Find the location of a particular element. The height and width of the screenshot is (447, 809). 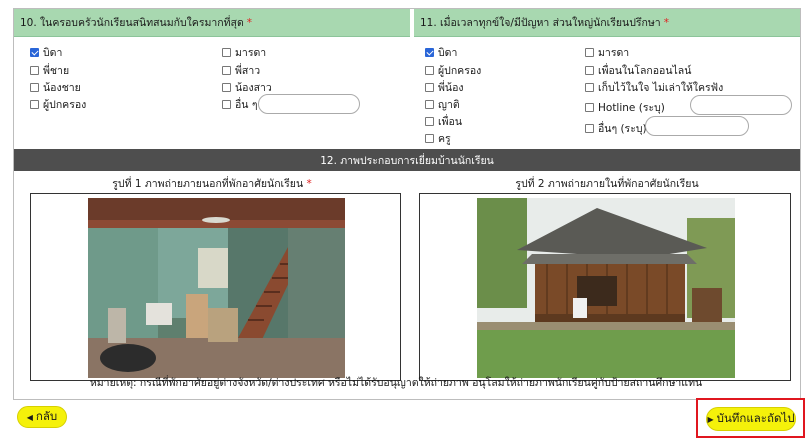

save-and-next-button: ▶ บันทึกและถัดไป is located at coordinates (751, 419).